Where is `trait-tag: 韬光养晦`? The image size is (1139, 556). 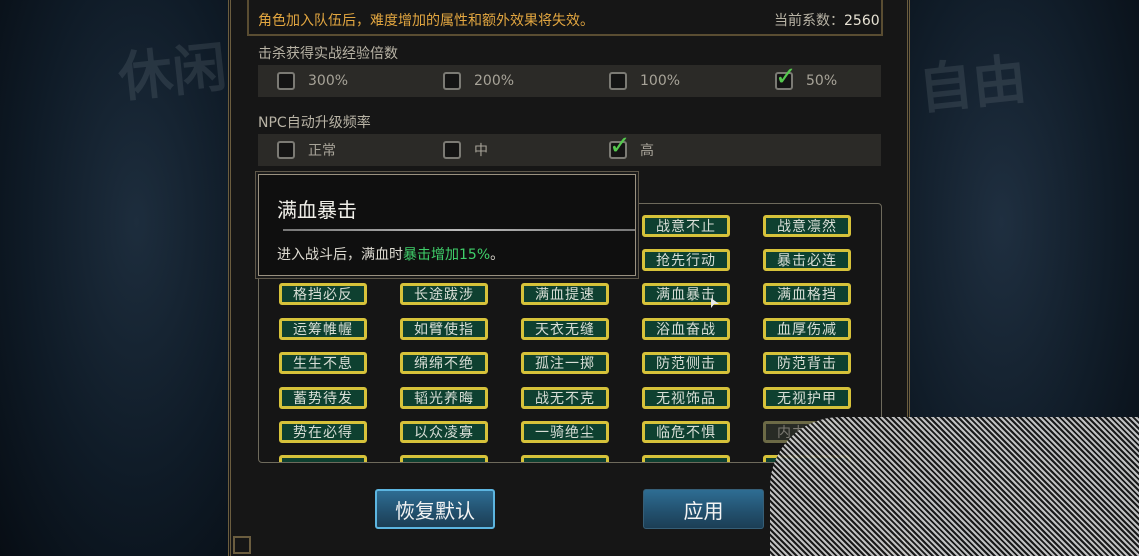
trait-tag: 韬光养晦 is located at coordinates (444, 398).